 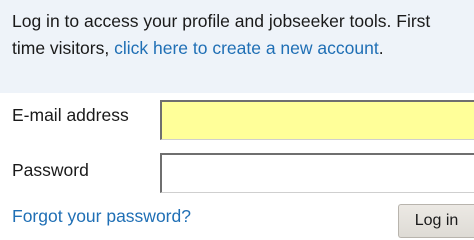 What do you see at coordinates (436, 221) in the screenshot?
I see `login-button: Log in` at bounding box center [436, 221].